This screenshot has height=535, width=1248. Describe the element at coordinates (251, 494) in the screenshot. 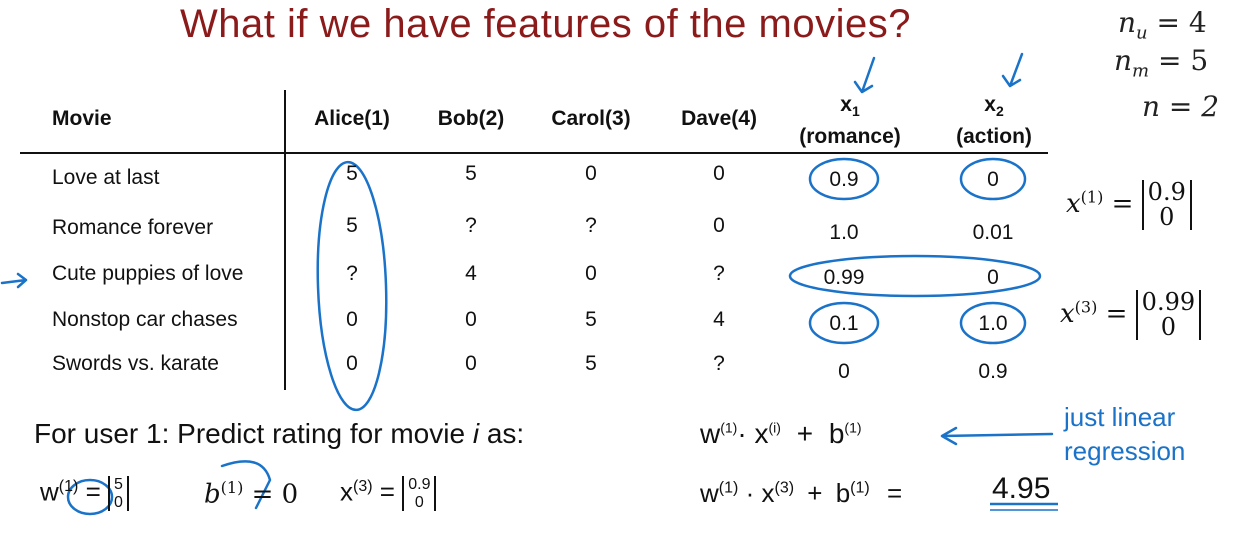

I see `example-b: b(1) = 0` at that location.